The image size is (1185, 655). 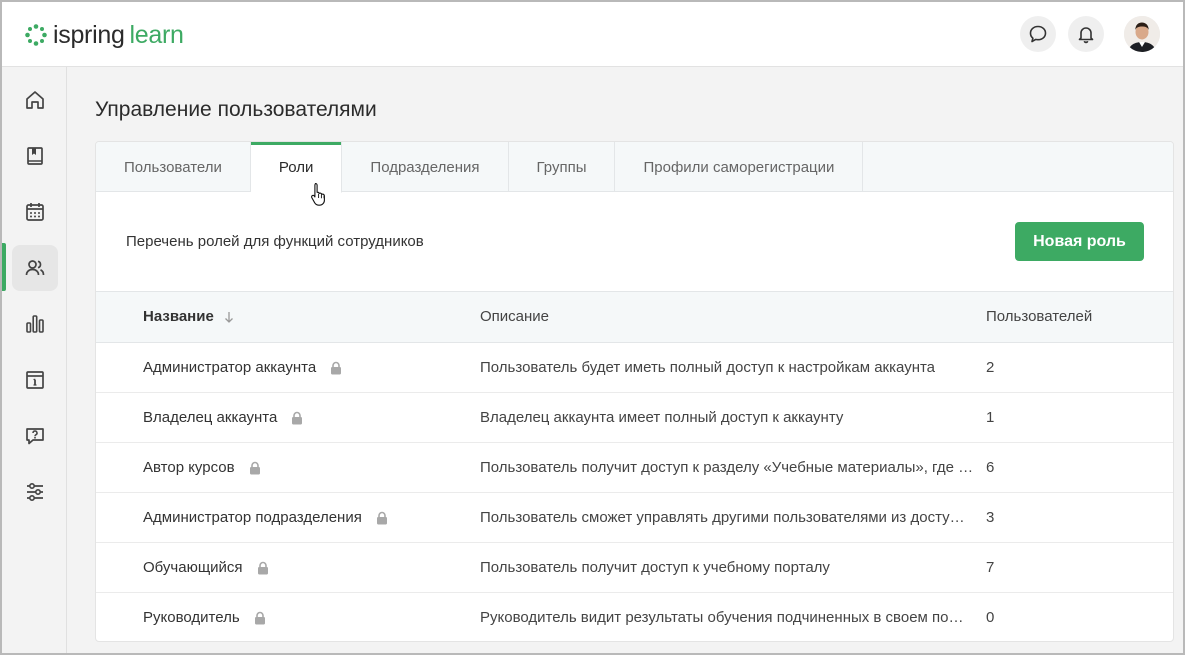 I want to click on table-header: Название Описание Пользователей, so click(x=634, y=317).